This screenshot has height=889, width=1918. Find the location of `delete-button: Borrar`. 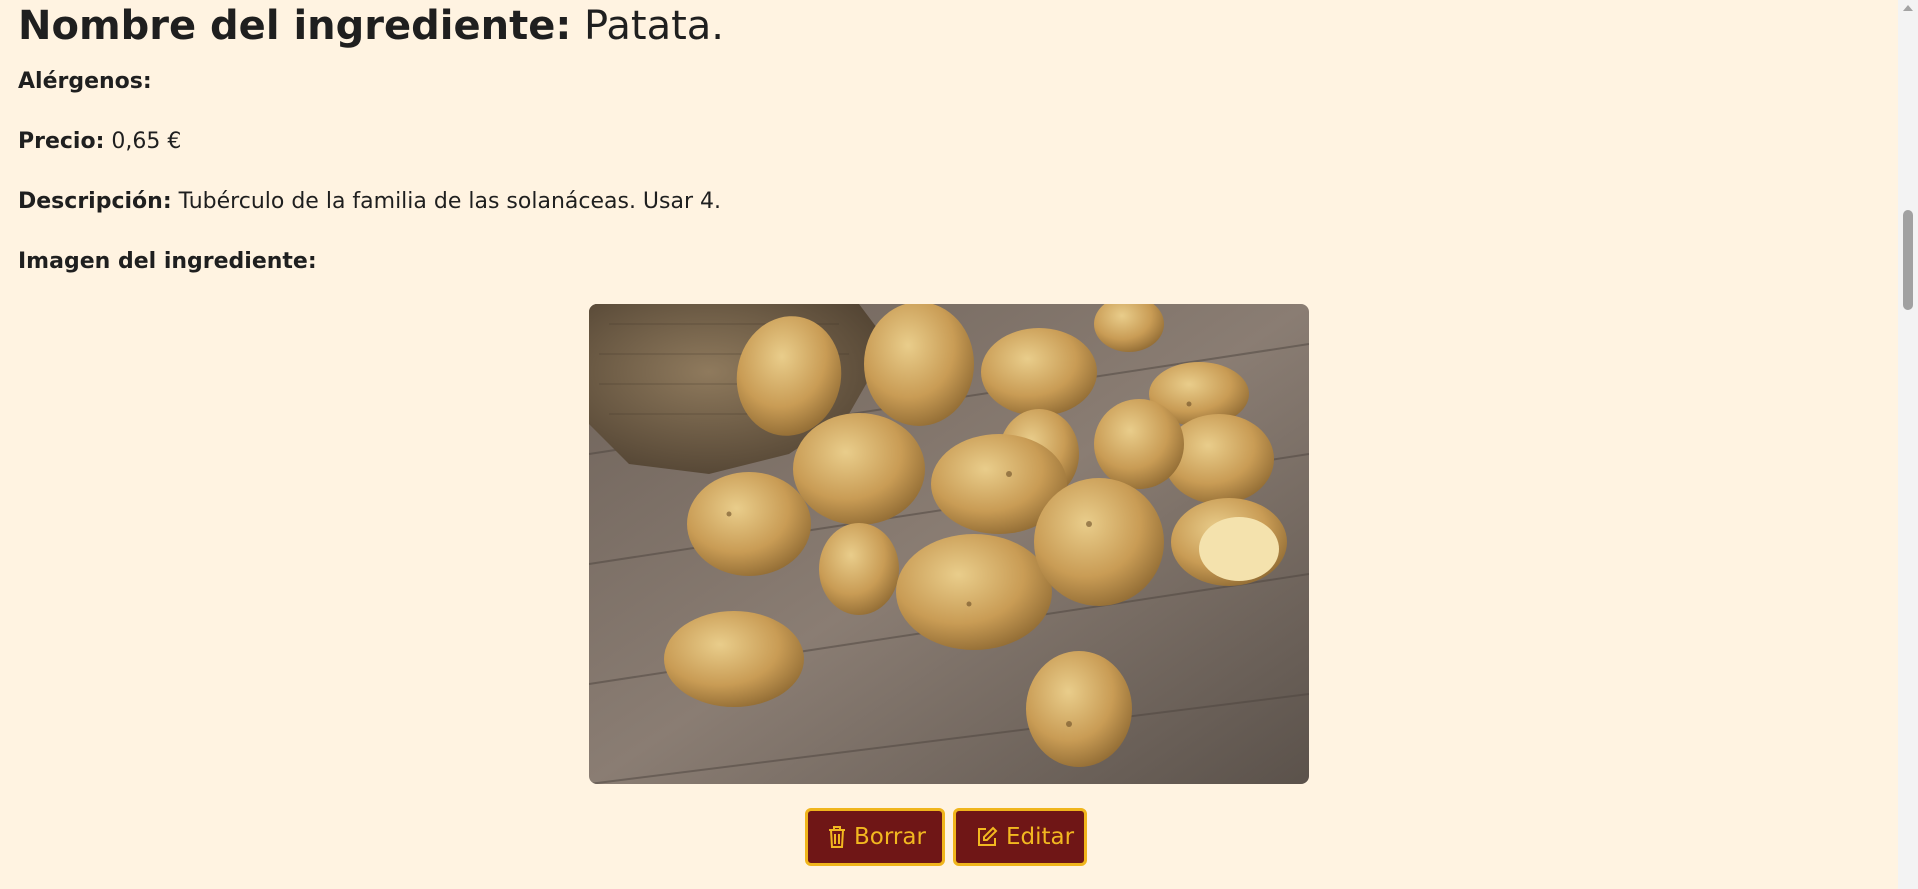

delete-button: Borrar is located at coordinates (875, 837).